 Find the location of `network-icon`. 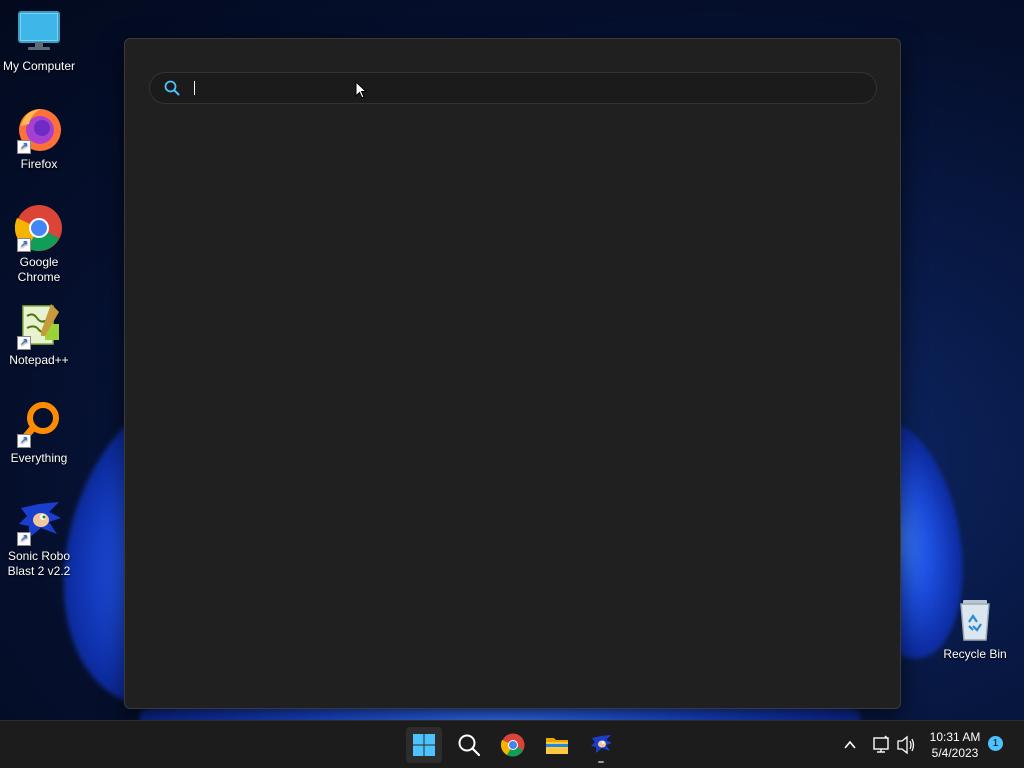

network-icon is located at coordinates (881, 744).